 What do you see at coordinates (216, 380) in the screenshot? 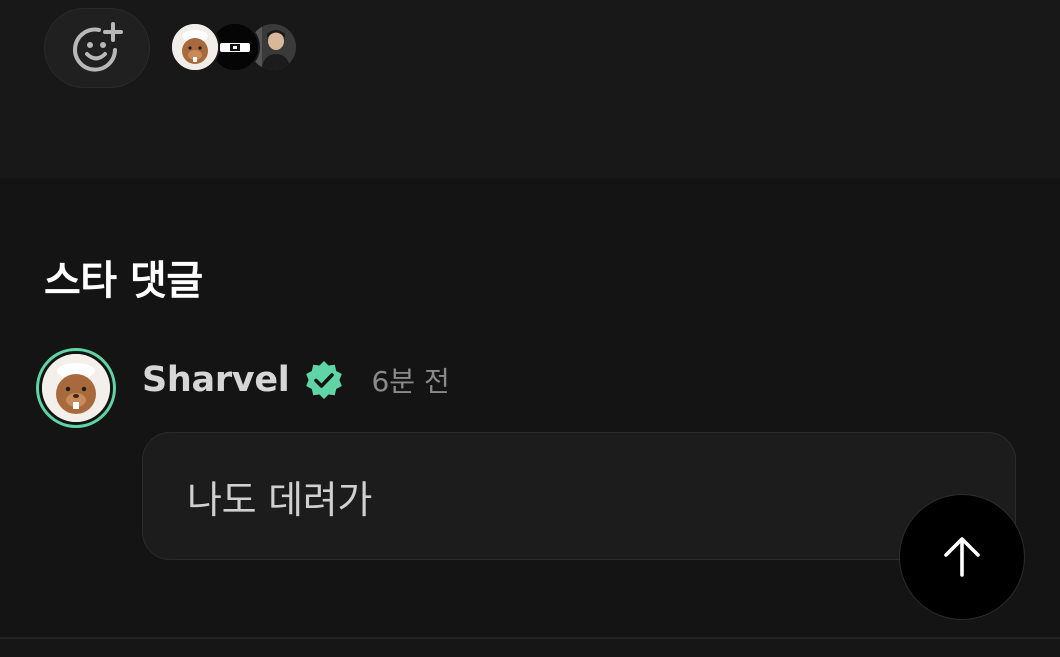
I see `comment-author-name: Sharvel` at bounding box center [216, 380].